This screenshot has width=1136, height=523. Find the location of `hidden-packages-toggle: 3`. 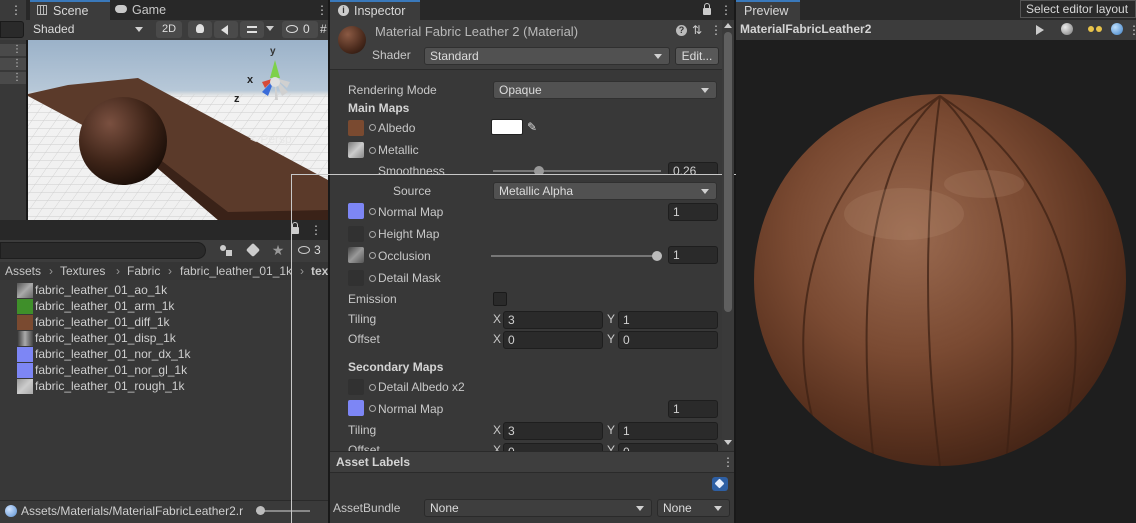

hidden-packages-toggle: 3 is located at coordinates (312, 250).